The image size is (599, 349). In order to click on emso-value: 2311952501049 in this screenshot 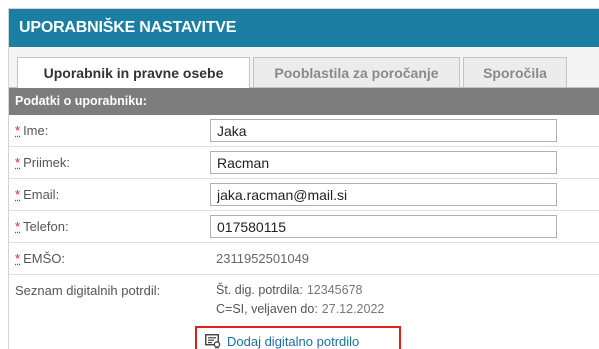, I will do `click(263, 258)`.